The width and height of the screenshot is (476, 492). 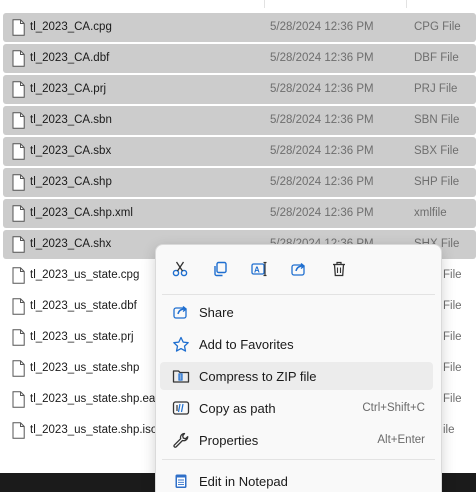 What do you see at coordinates (436, 89) in the screenshot?
I see `file-type: PRJ File` at bounding box center [436, 89].